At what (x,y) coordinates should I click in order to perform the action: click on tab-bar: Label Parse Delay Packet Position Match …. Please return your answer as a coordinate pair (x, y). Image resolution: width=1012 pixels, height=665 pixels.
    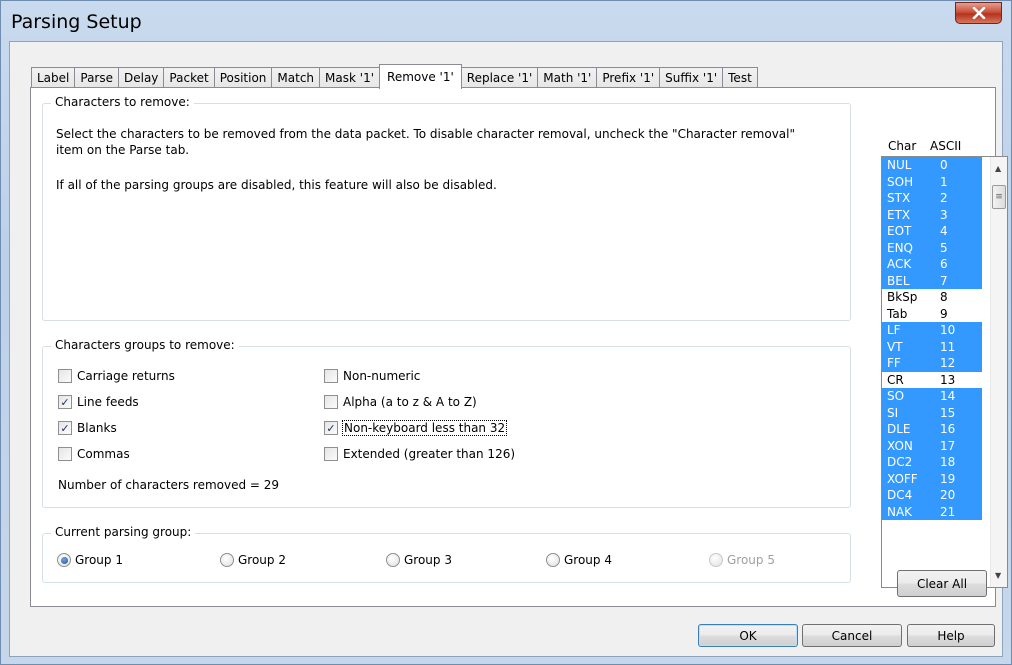
    Looking at the image, I should click on (394, 76).